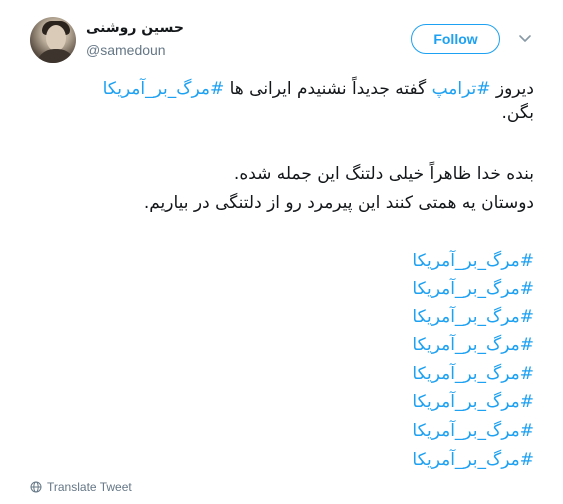 Image resolution: width=563 pixels, height=504 pixels. What do you see at coordinates (517, 113) in the screenshot?
I see `tweet-text-line-2: بگن.` at bounding box center [517, 113].